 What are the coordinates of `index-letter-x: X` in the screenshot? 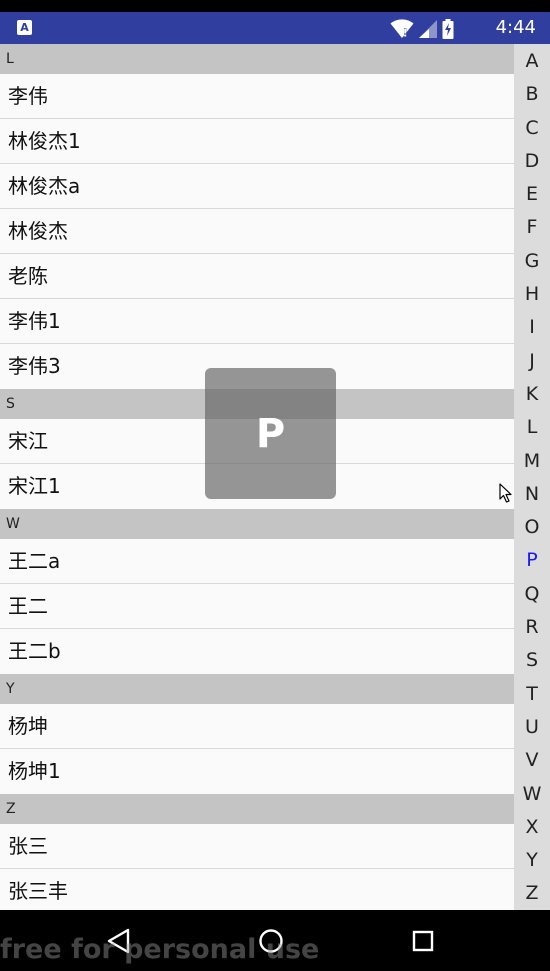 It's located at (532, 826).